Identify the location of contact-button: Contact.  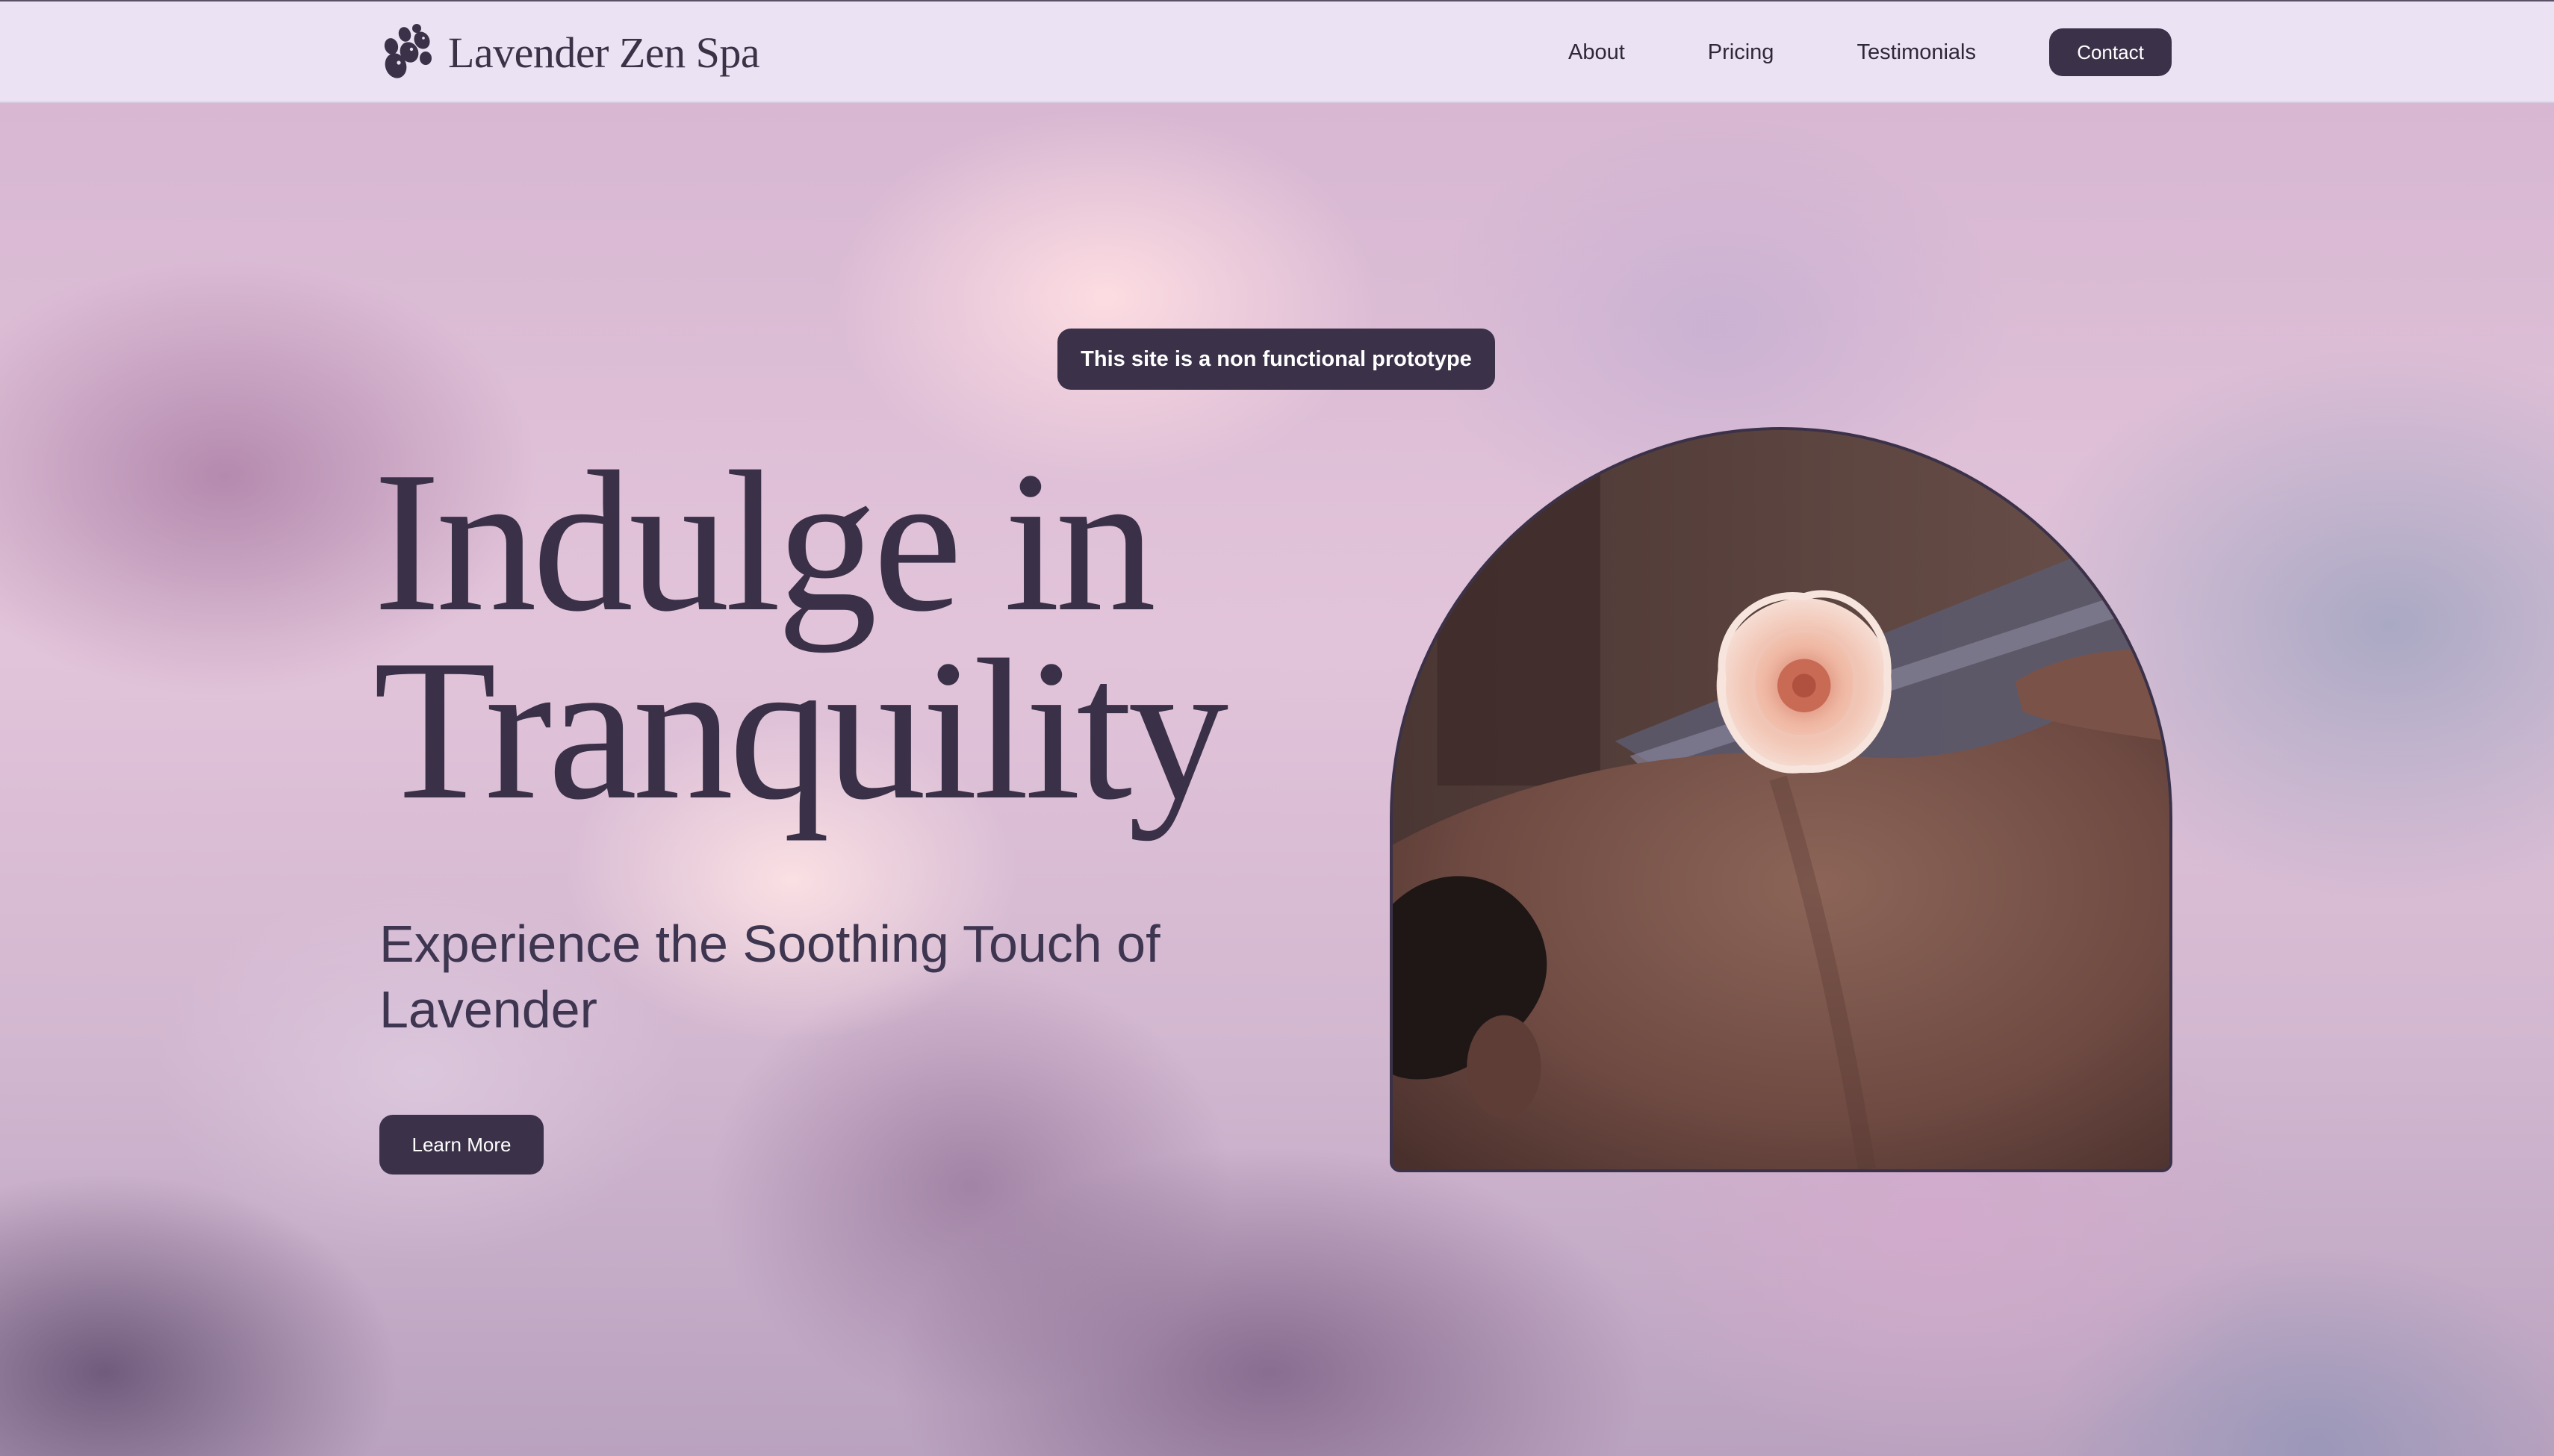
(2110, 52).